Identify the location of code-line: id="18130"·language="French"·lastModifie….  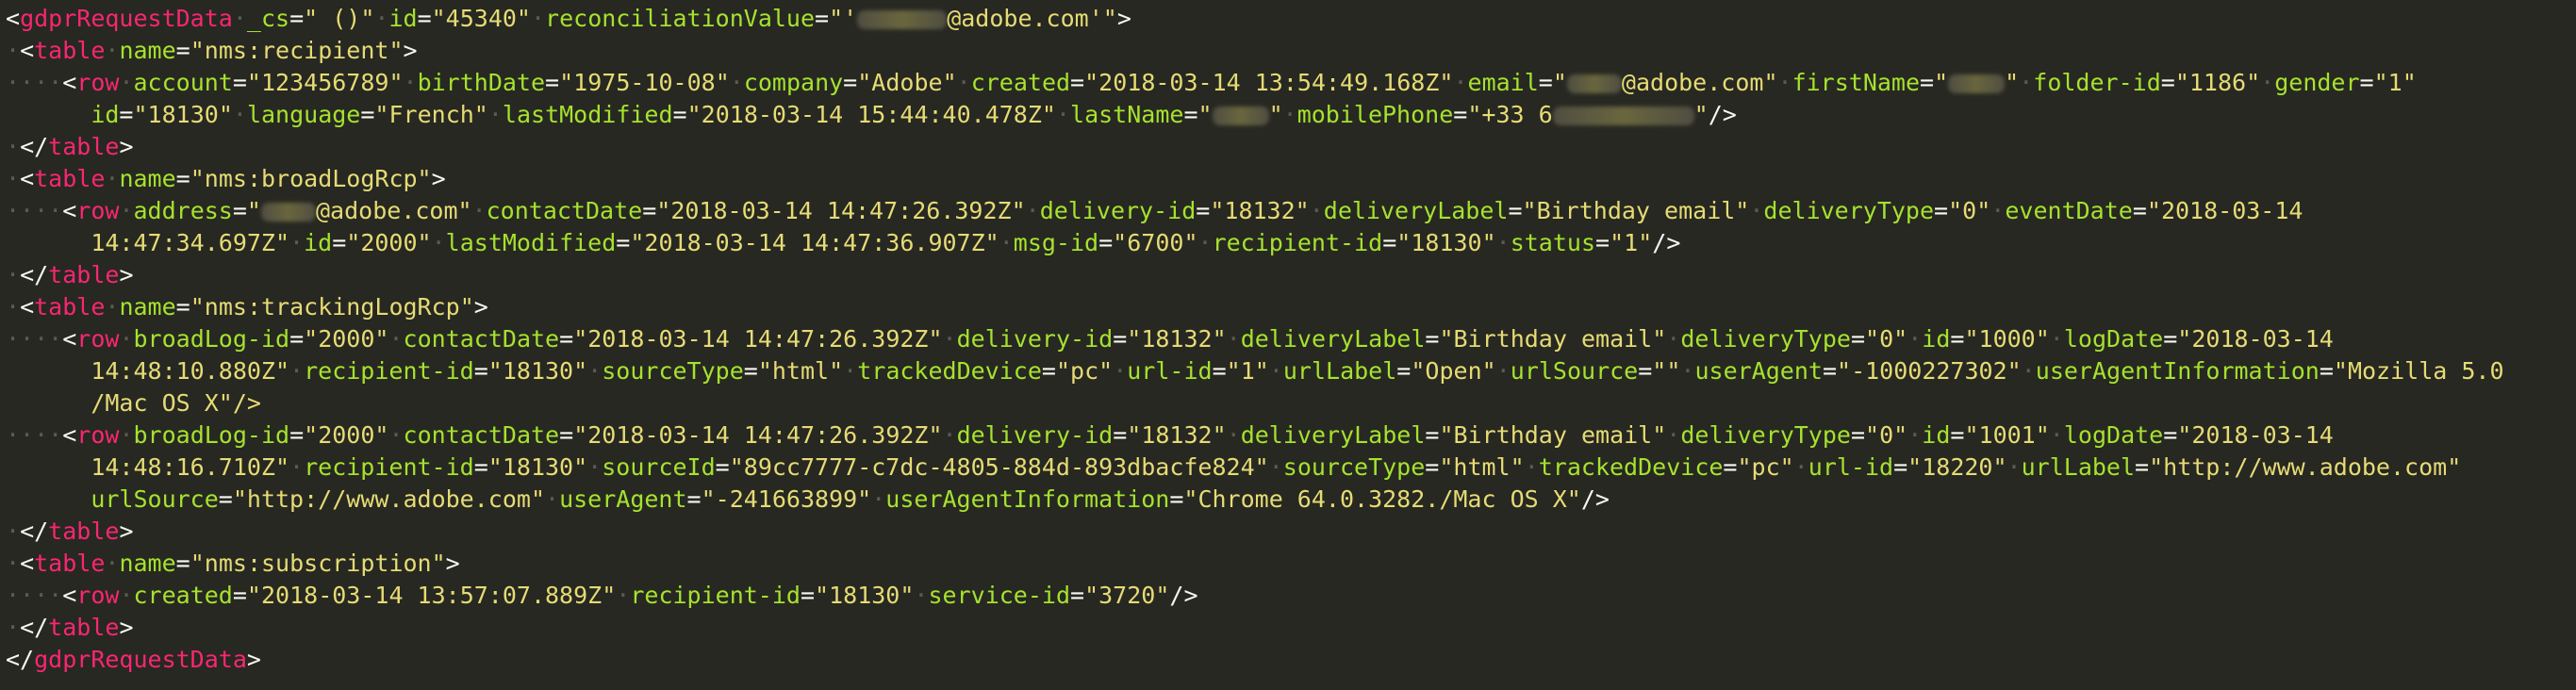
(1288, 115).